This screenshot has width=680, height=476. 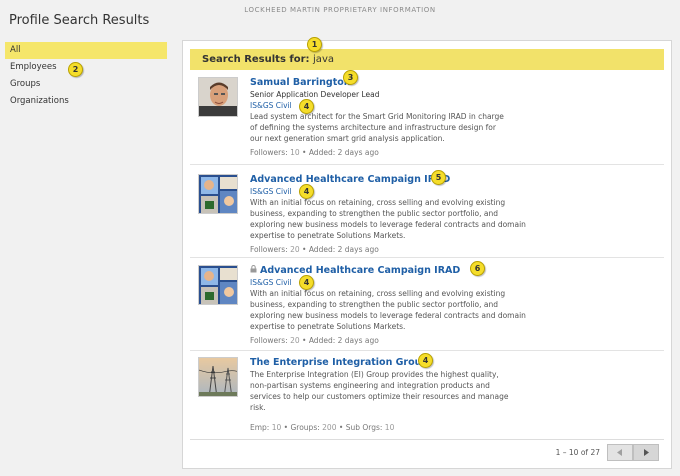 What do you see at coordinates (400, 152) in the screenshot?
I see `result-meta: Followers: 10 • Added: 2 days ago` at bounding box center [400, 152].